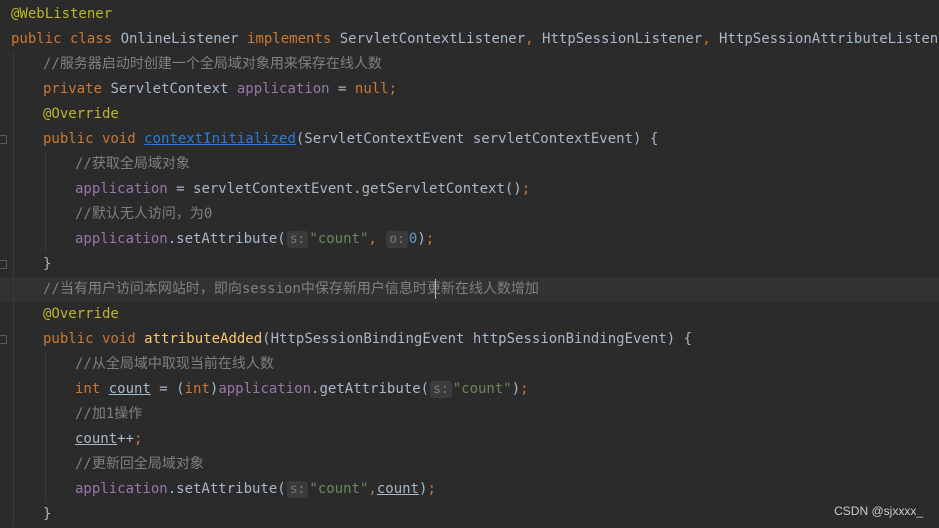  I want to click on comment-token: //加1操作, so click(109, 414).